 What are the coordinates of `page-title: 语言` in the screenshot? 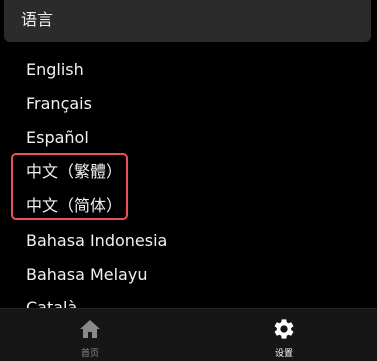 It's located at (37, 19).